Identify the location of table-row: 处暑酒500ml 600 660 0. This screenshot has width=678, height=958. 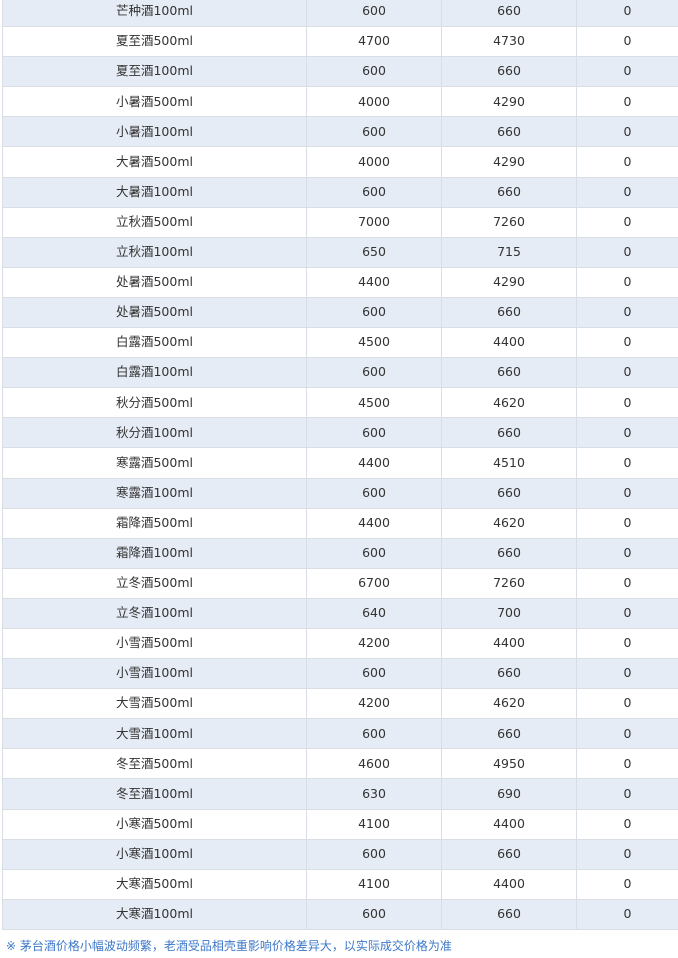
(340, 312).